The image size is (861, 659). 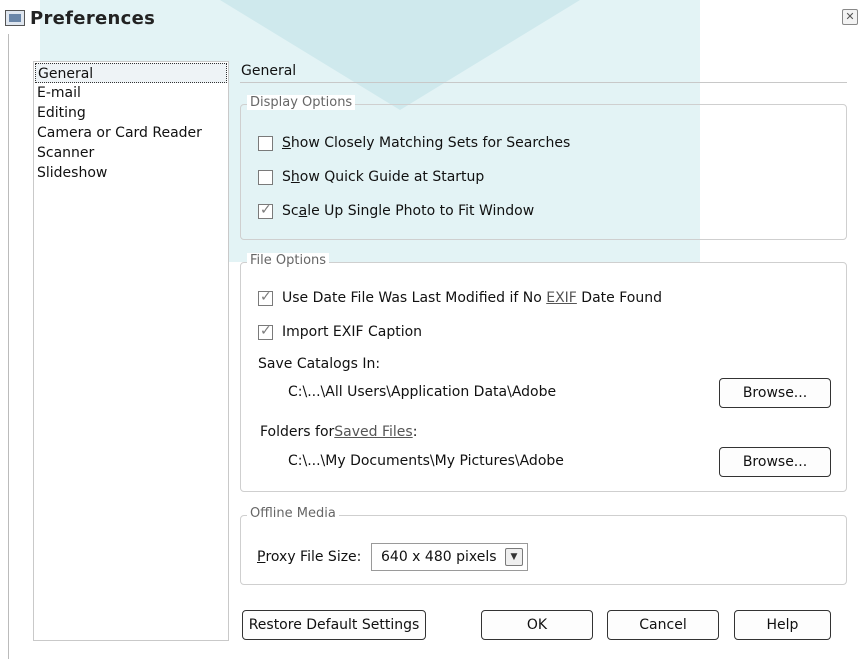 I want to click on show-quick-guide-label: Show Quick Guide at Startup, so click(x=383, y=177).